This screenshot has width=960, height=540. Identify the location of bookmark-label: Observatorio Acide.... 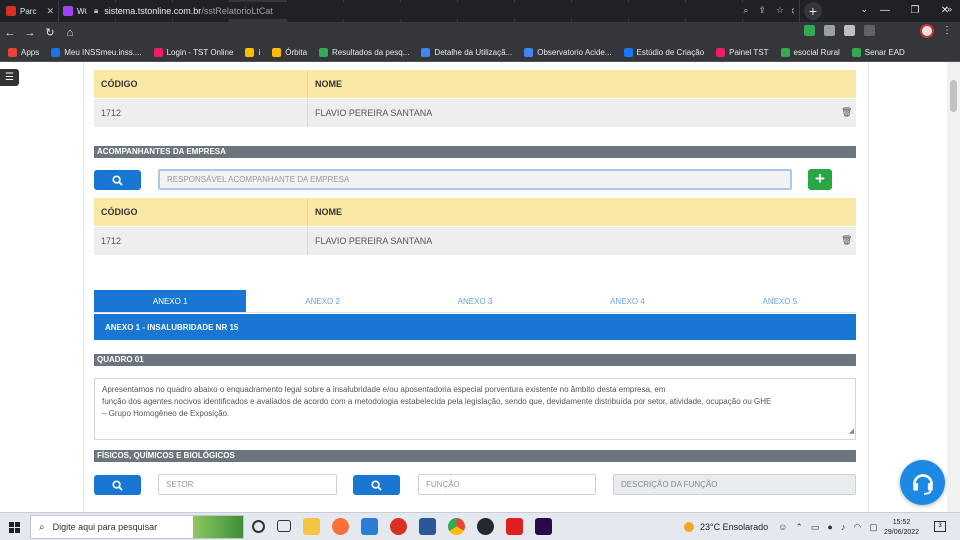
(574, 52).